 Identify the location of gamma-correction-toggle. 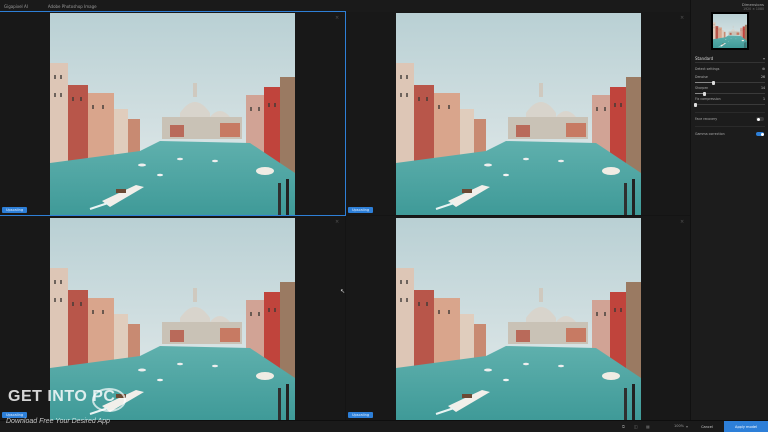
(760, 134).